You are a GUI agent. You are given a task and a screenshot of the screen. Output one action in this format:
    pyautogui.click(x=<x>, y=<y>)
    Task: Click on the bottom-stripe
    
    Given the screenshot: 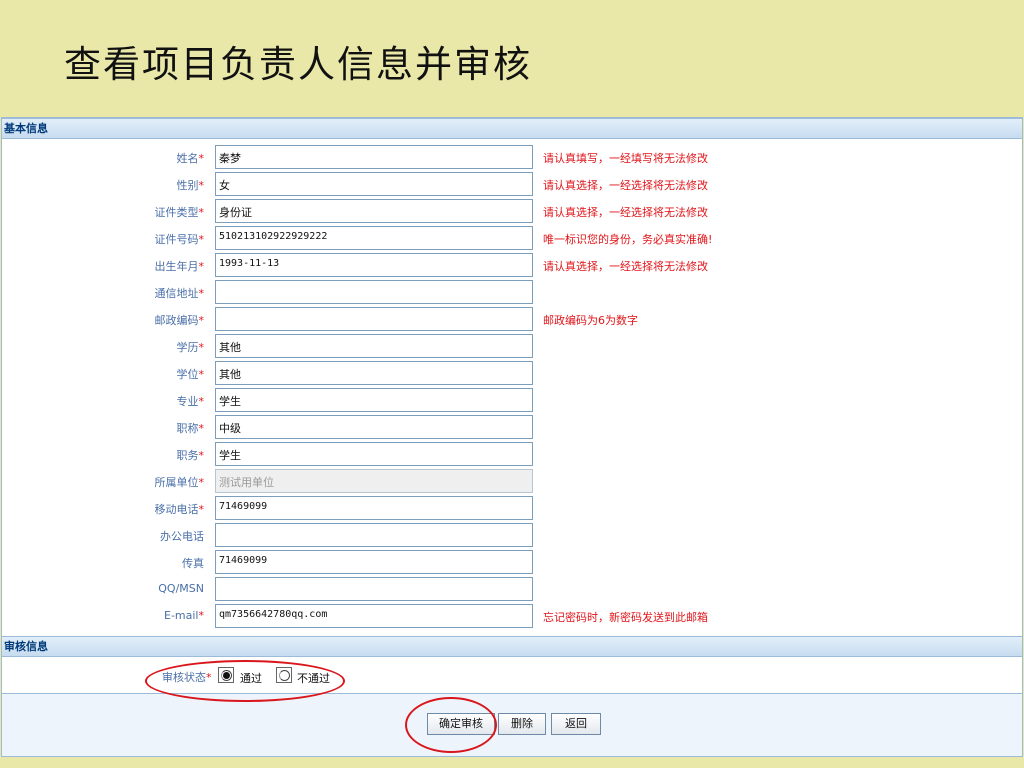 What is the action you would take?
    pyautogui.click(x=512, y=762)
    